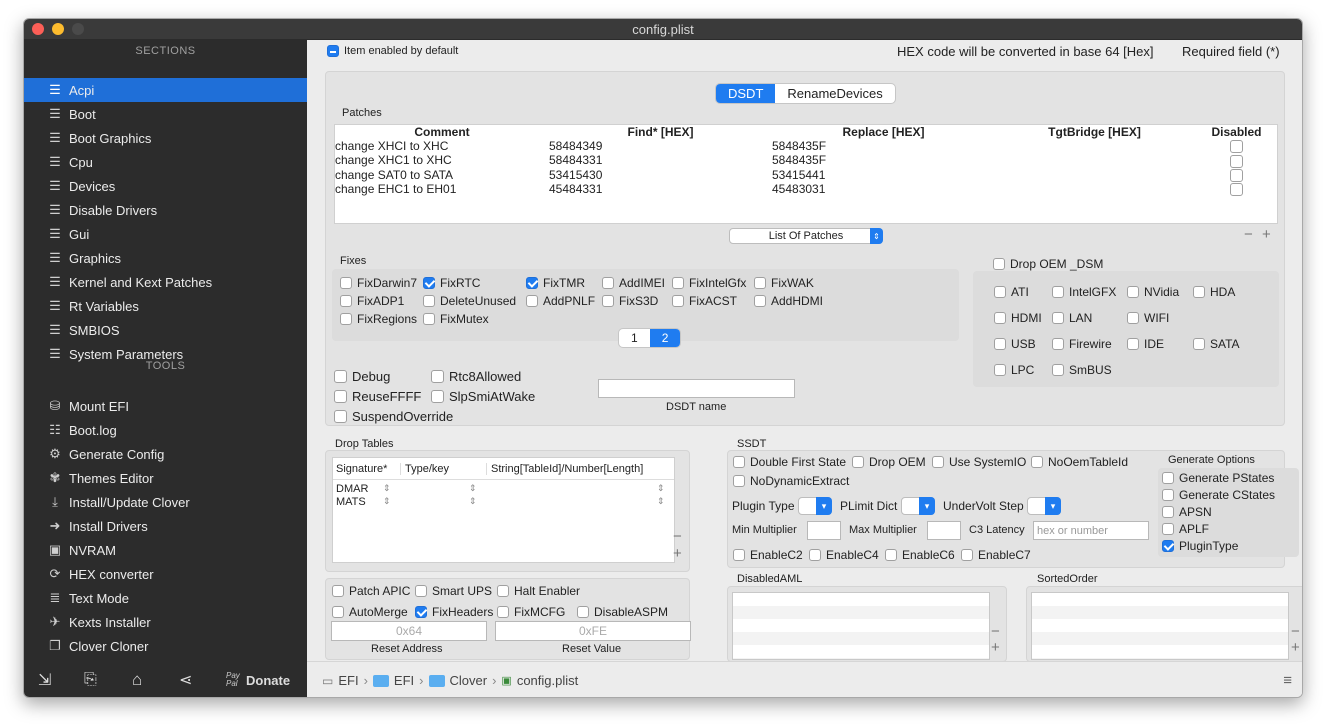  What do you see at coordinates (995, 647) in the screenshot?
I see `add-aml-button: +` at bounding box center [995, 647].